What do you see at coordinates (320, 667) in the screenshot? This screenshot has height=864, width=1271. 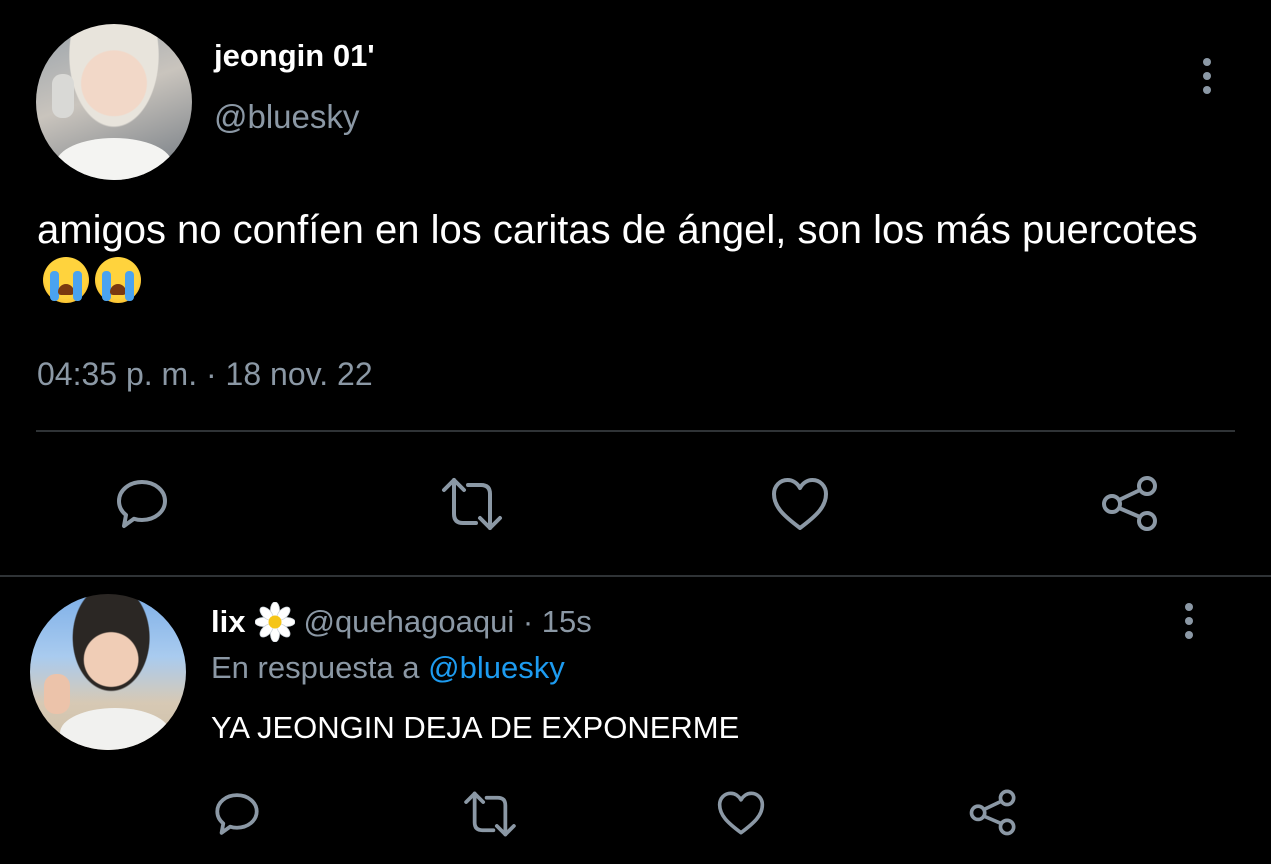 I see `replying-to-label: En respuesta a` at bounding box center [320, 667].